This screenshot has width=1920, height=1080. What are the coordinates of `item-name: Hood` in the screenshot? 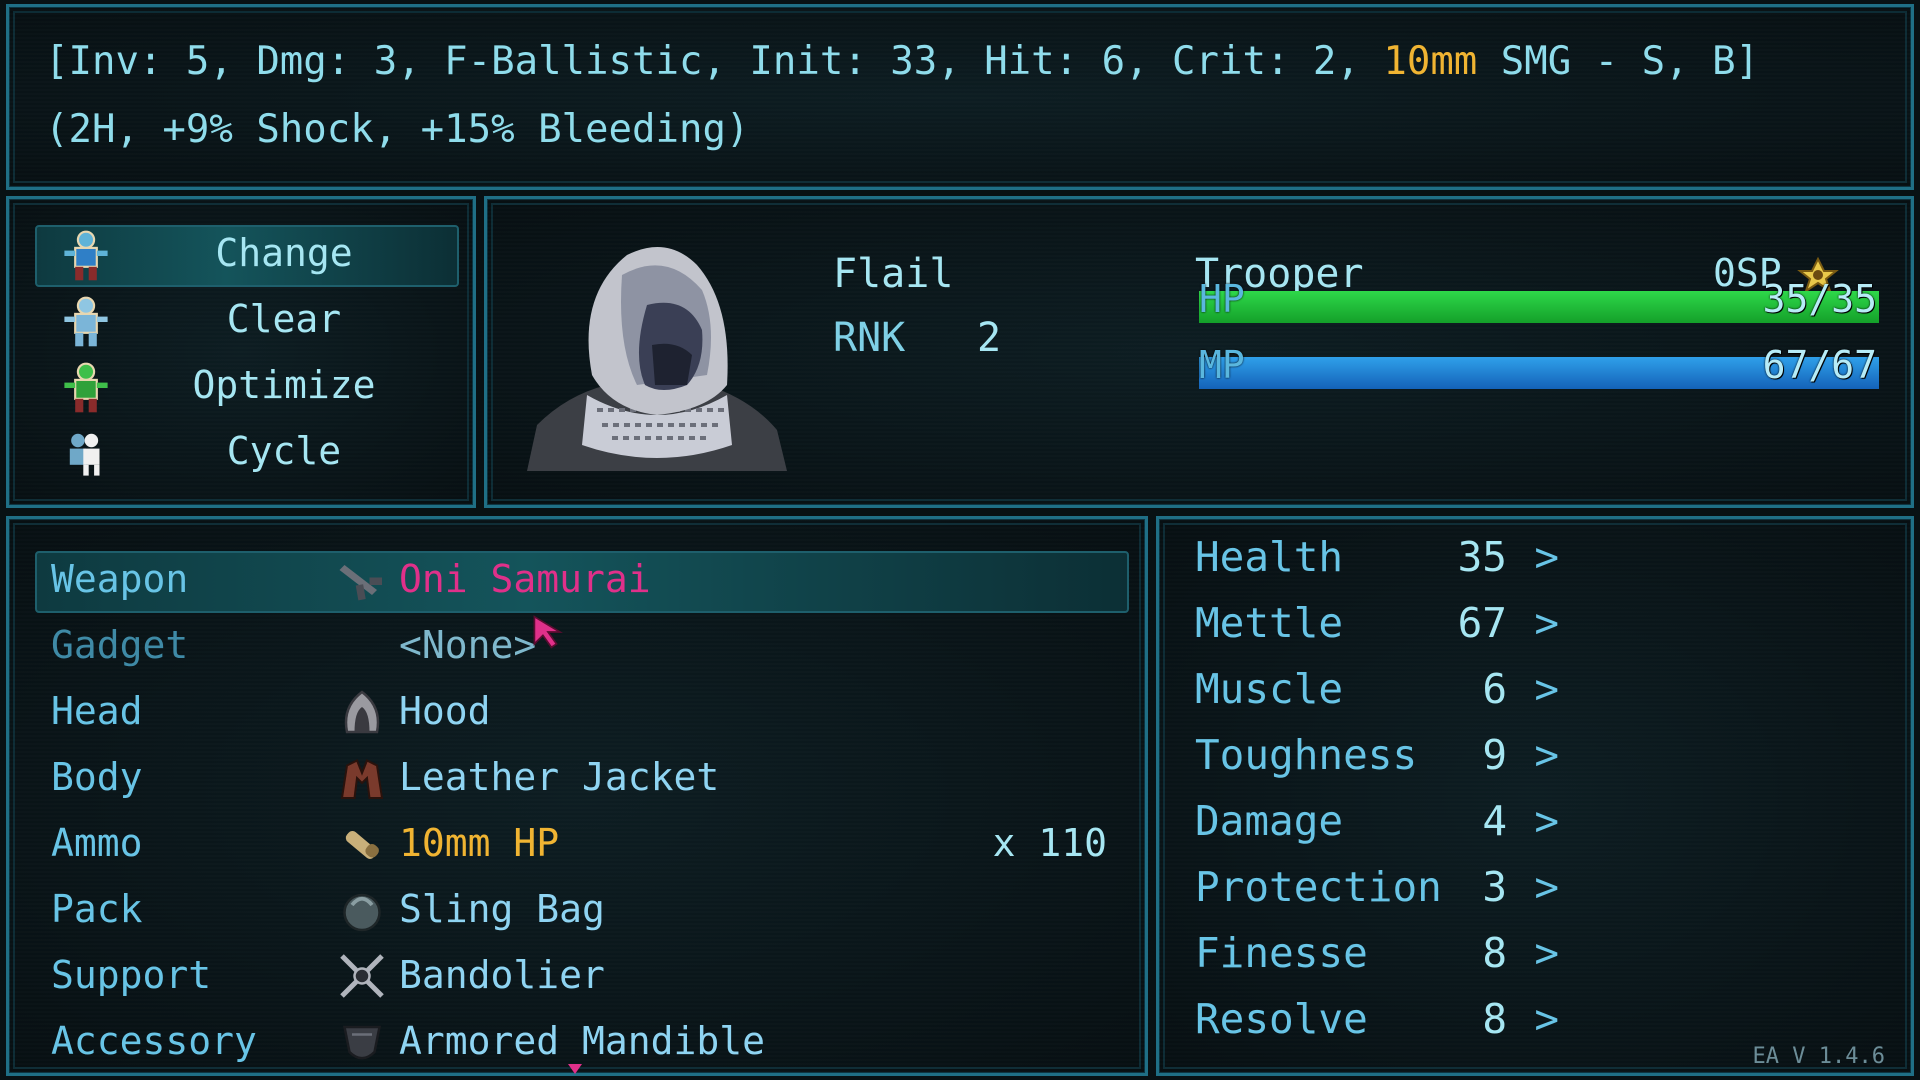 It's located at (445, 711).